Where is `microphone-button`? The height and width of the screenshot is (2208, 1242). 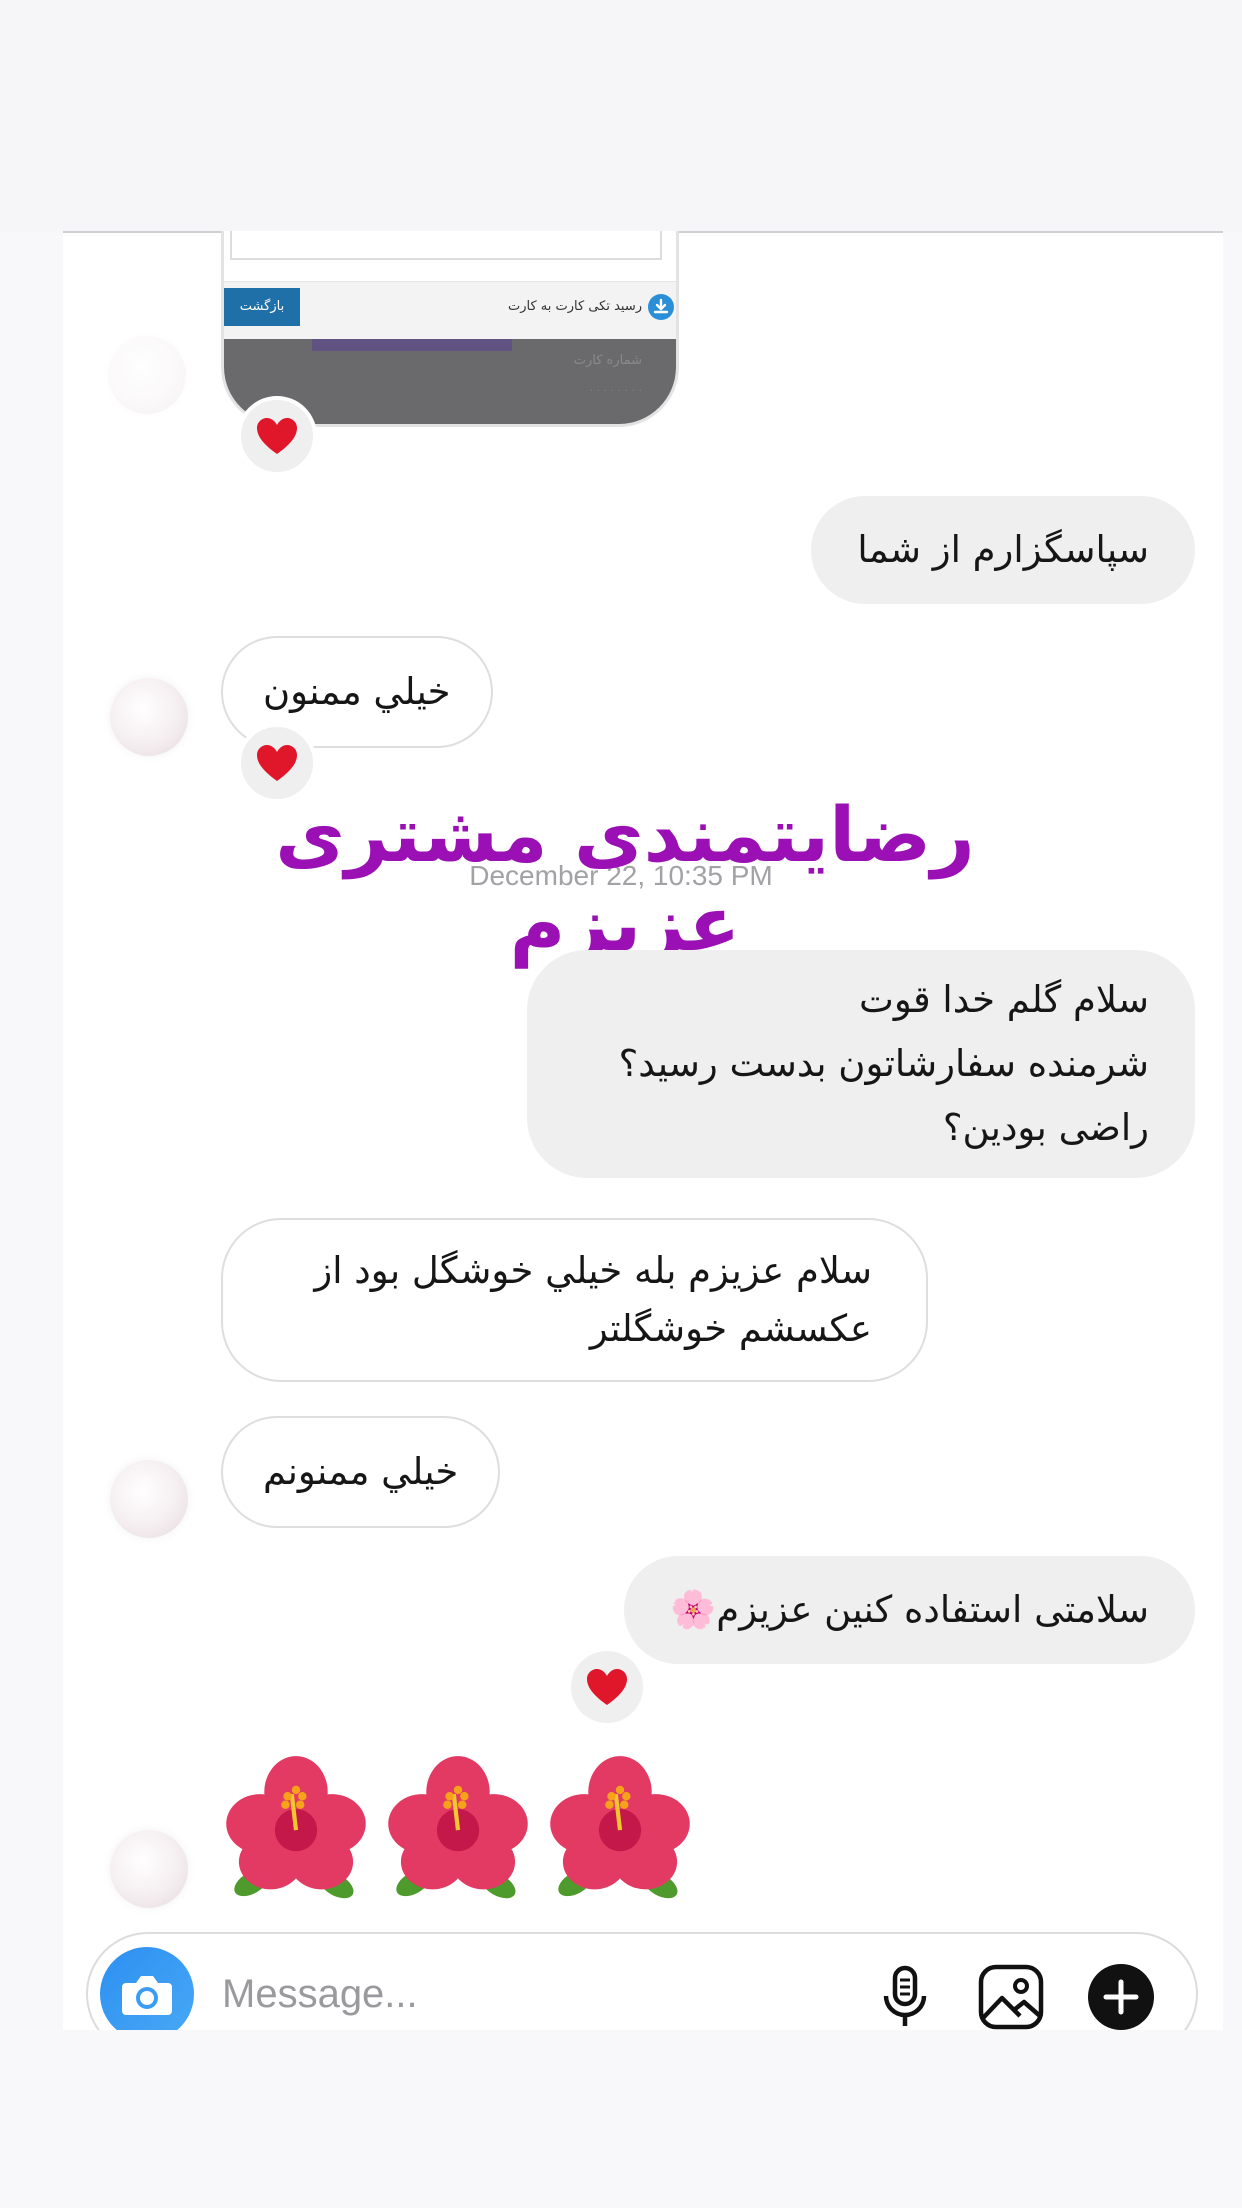 microphone-button is located at coordinates (905, 1997).